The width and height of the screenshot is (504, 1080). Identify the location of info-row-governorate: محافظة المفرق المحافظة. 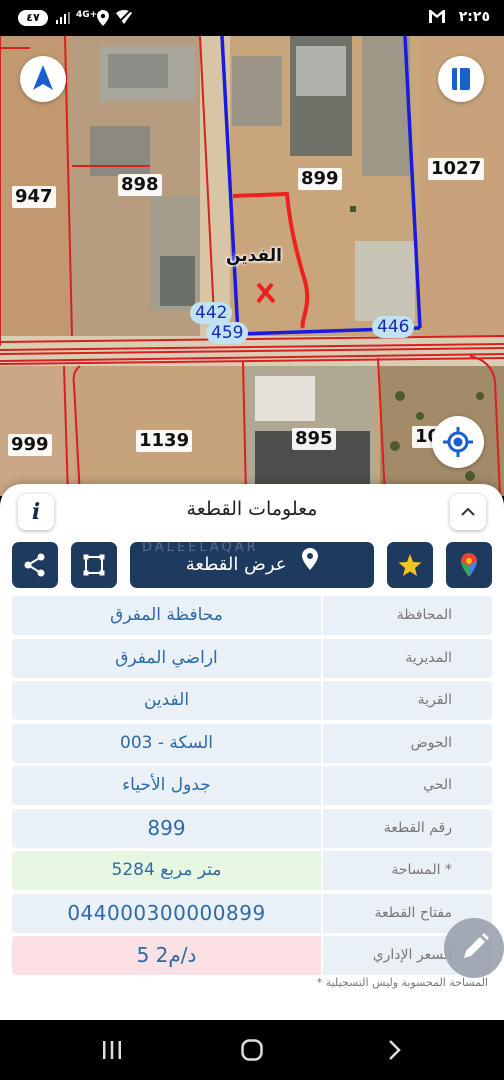
(252, 615).